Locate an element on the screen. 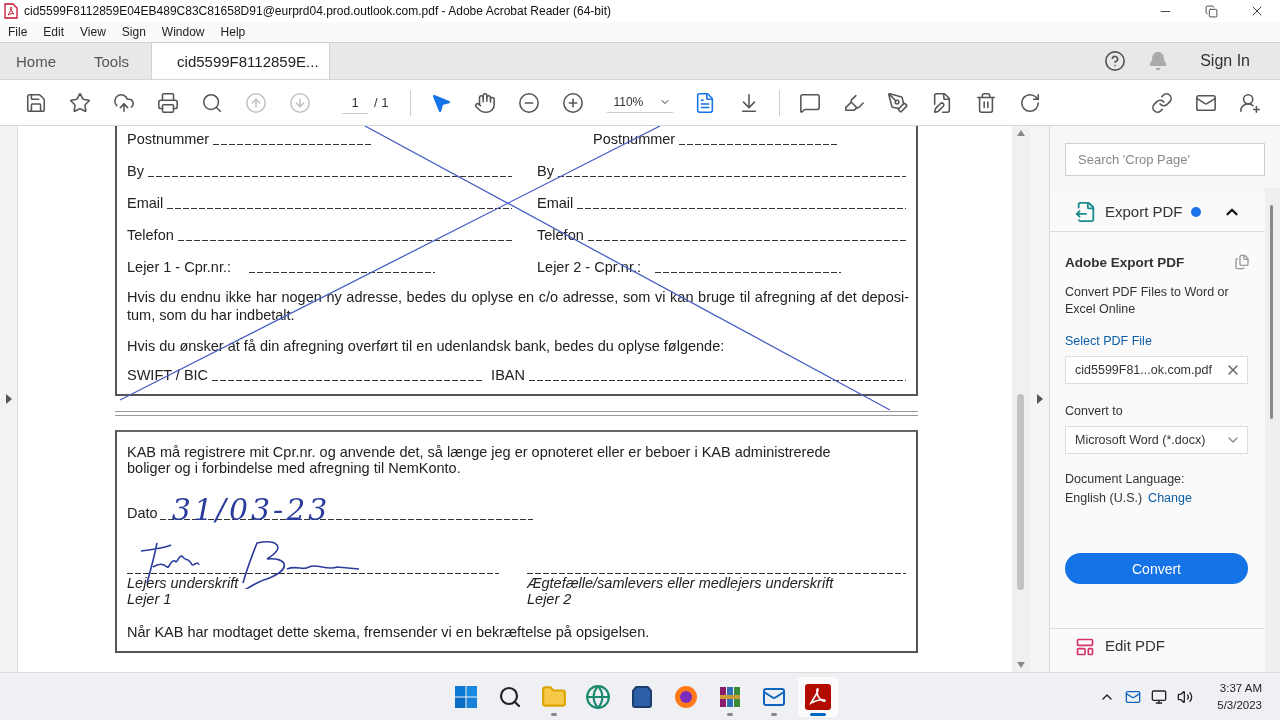 Image resolution: width=1280 pixels, height=720 pixels. field-label: Document Language: is located at coordinates (1125, 479).